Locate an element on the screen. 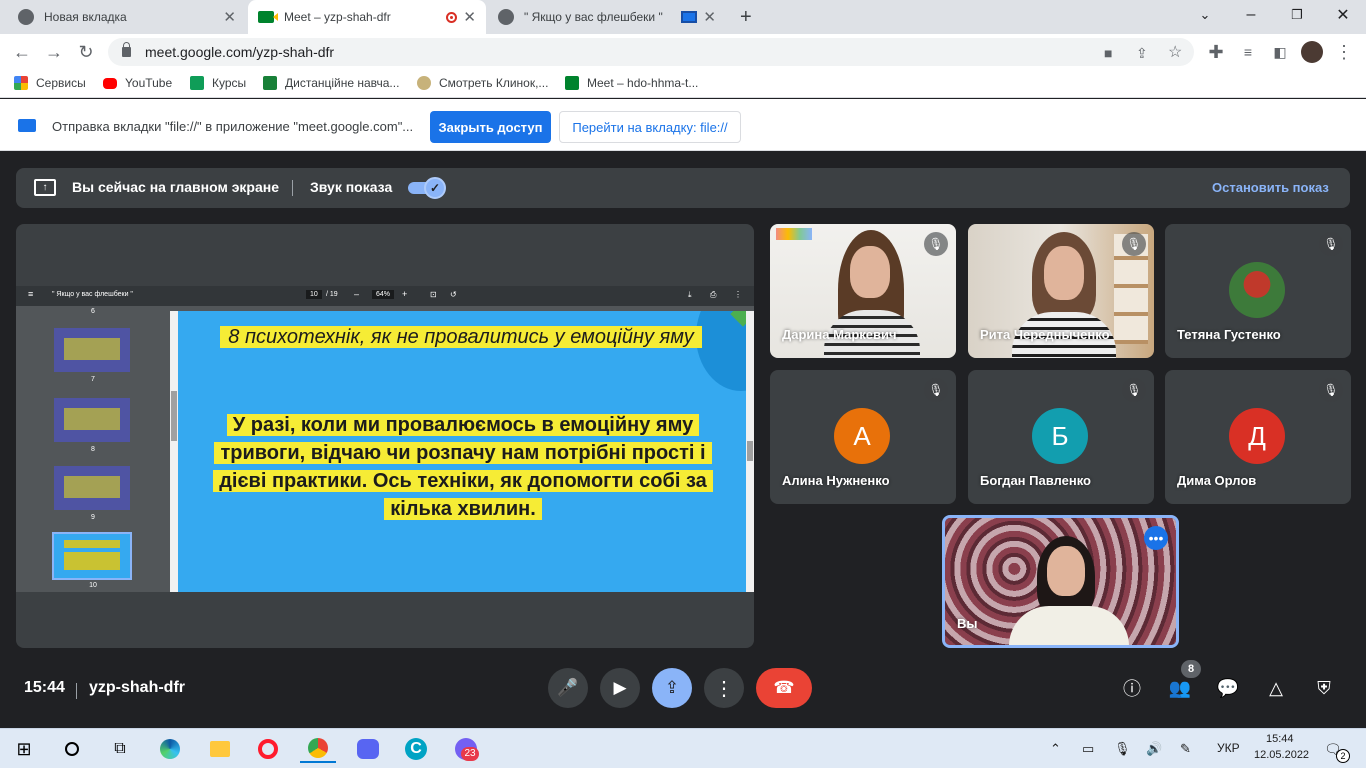  folder-icon is located at coordinates (220, 749).